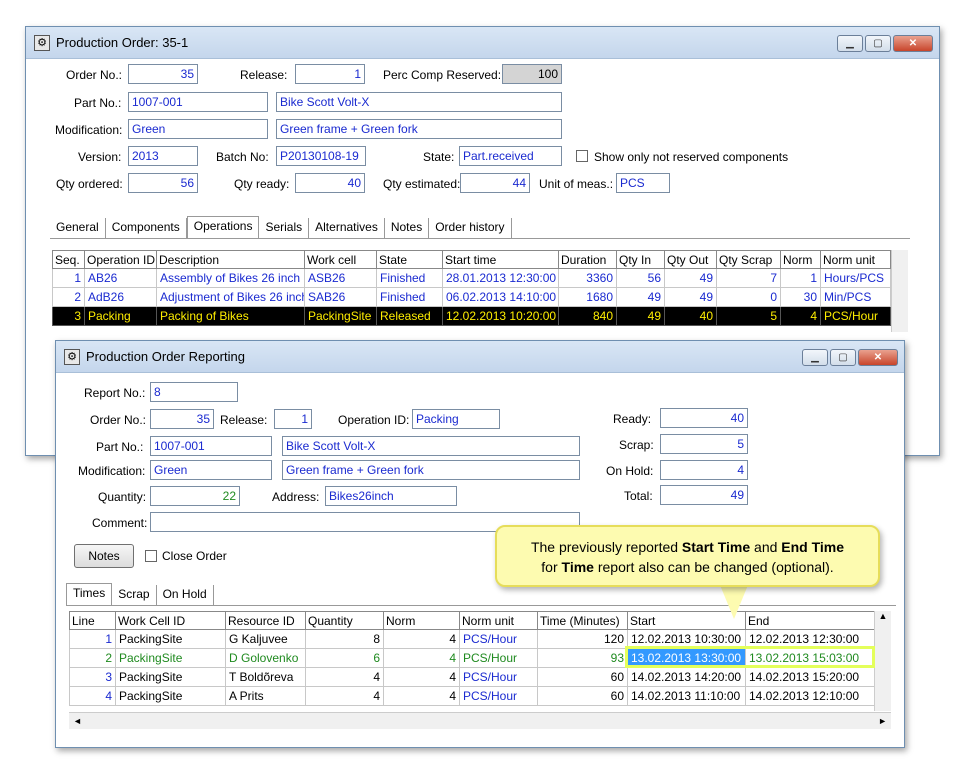 Image resolution: width=962 pixels, height=772 pixels. Describe the element at coordinates (510, 156) in the screenshot. I see `state-field: Part.received` at that location.